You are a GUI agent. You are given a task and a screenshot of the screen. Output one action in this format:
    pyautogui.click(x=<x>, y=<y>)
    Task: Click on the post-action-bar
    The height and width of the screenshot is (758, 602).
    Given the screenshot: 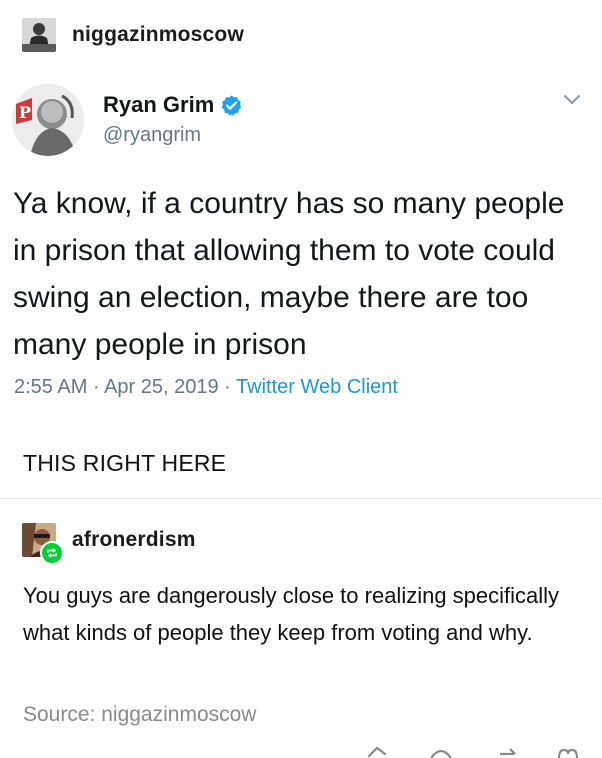 What is the action you would take?
    pyautogui.click(x=475, y=750)
    